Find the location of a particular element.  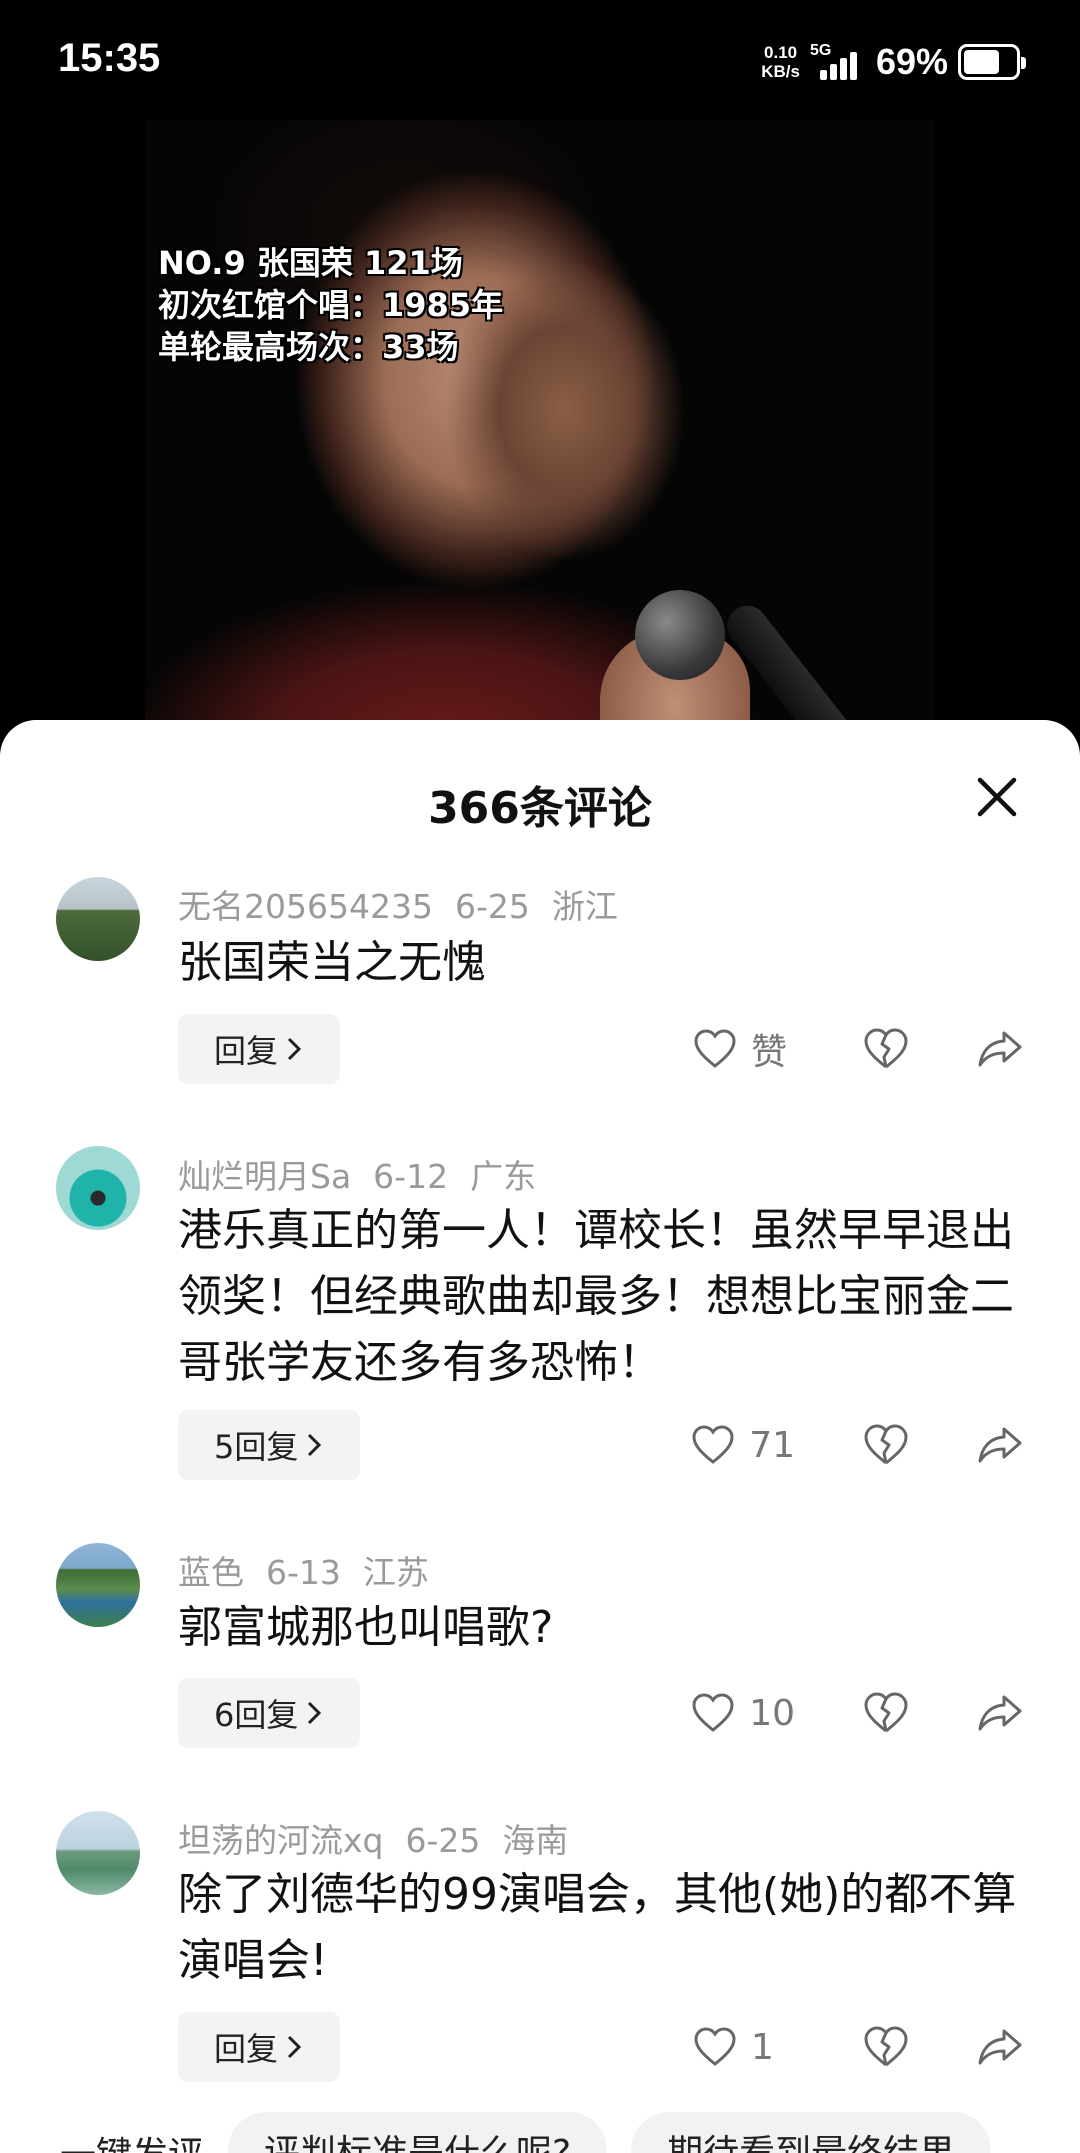

quick-comment-suggestion: 评判标准是什么呢? is located at coordinates (418, 2132).